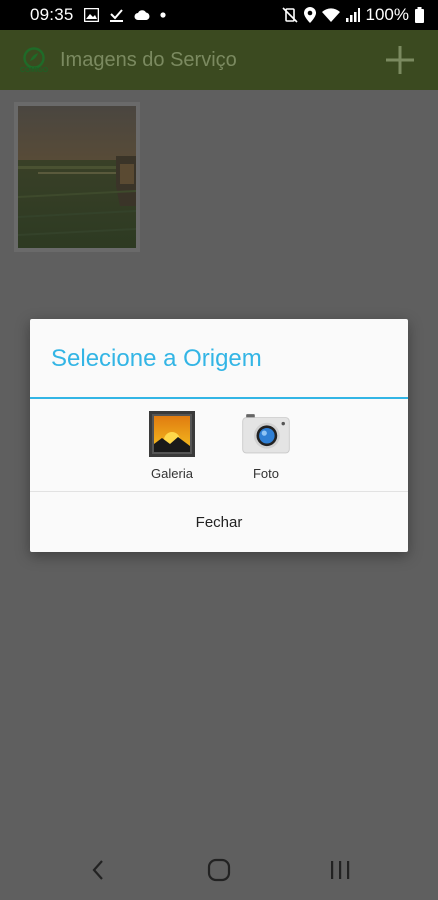  What do you see at coordinates (289, 15) in the screenshot?
I see `mute-vibrate-icon` at bounding box center [289, 15].